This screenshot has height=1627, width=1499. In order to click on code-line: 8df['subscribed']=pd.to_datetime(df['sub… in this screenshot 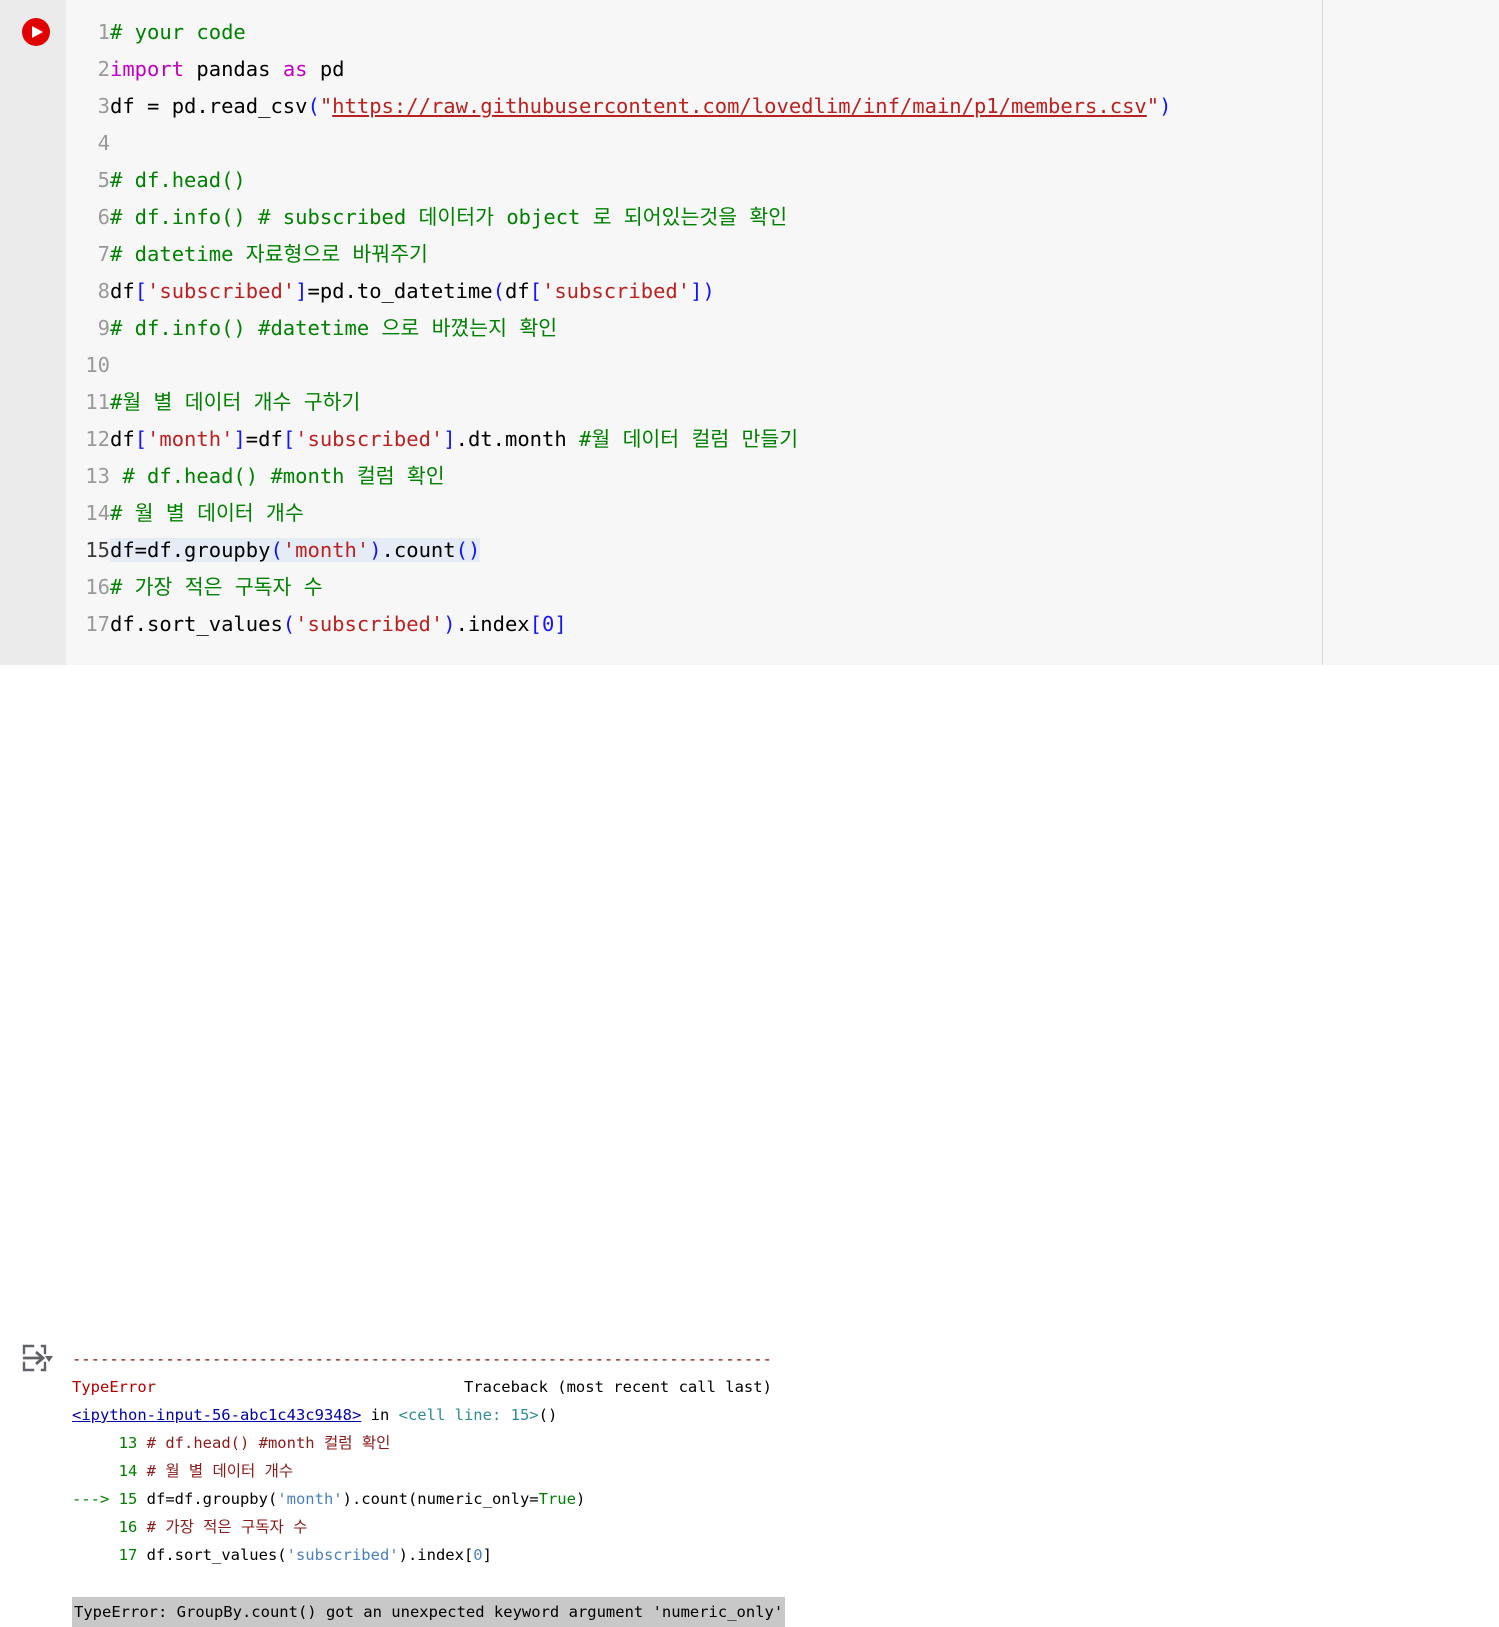, I will do `click(618, 291)`.